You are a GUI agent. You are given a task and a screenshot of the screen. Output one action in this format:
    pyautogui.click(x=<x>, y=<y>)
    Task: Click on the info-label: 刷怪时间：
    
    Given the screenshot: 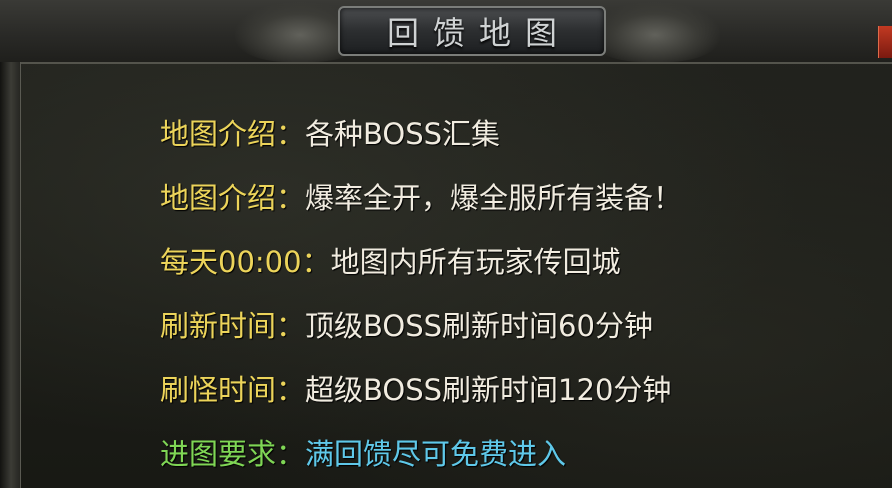 What is the action you would take?
    pyautogui.click(x=233, y=390)
    